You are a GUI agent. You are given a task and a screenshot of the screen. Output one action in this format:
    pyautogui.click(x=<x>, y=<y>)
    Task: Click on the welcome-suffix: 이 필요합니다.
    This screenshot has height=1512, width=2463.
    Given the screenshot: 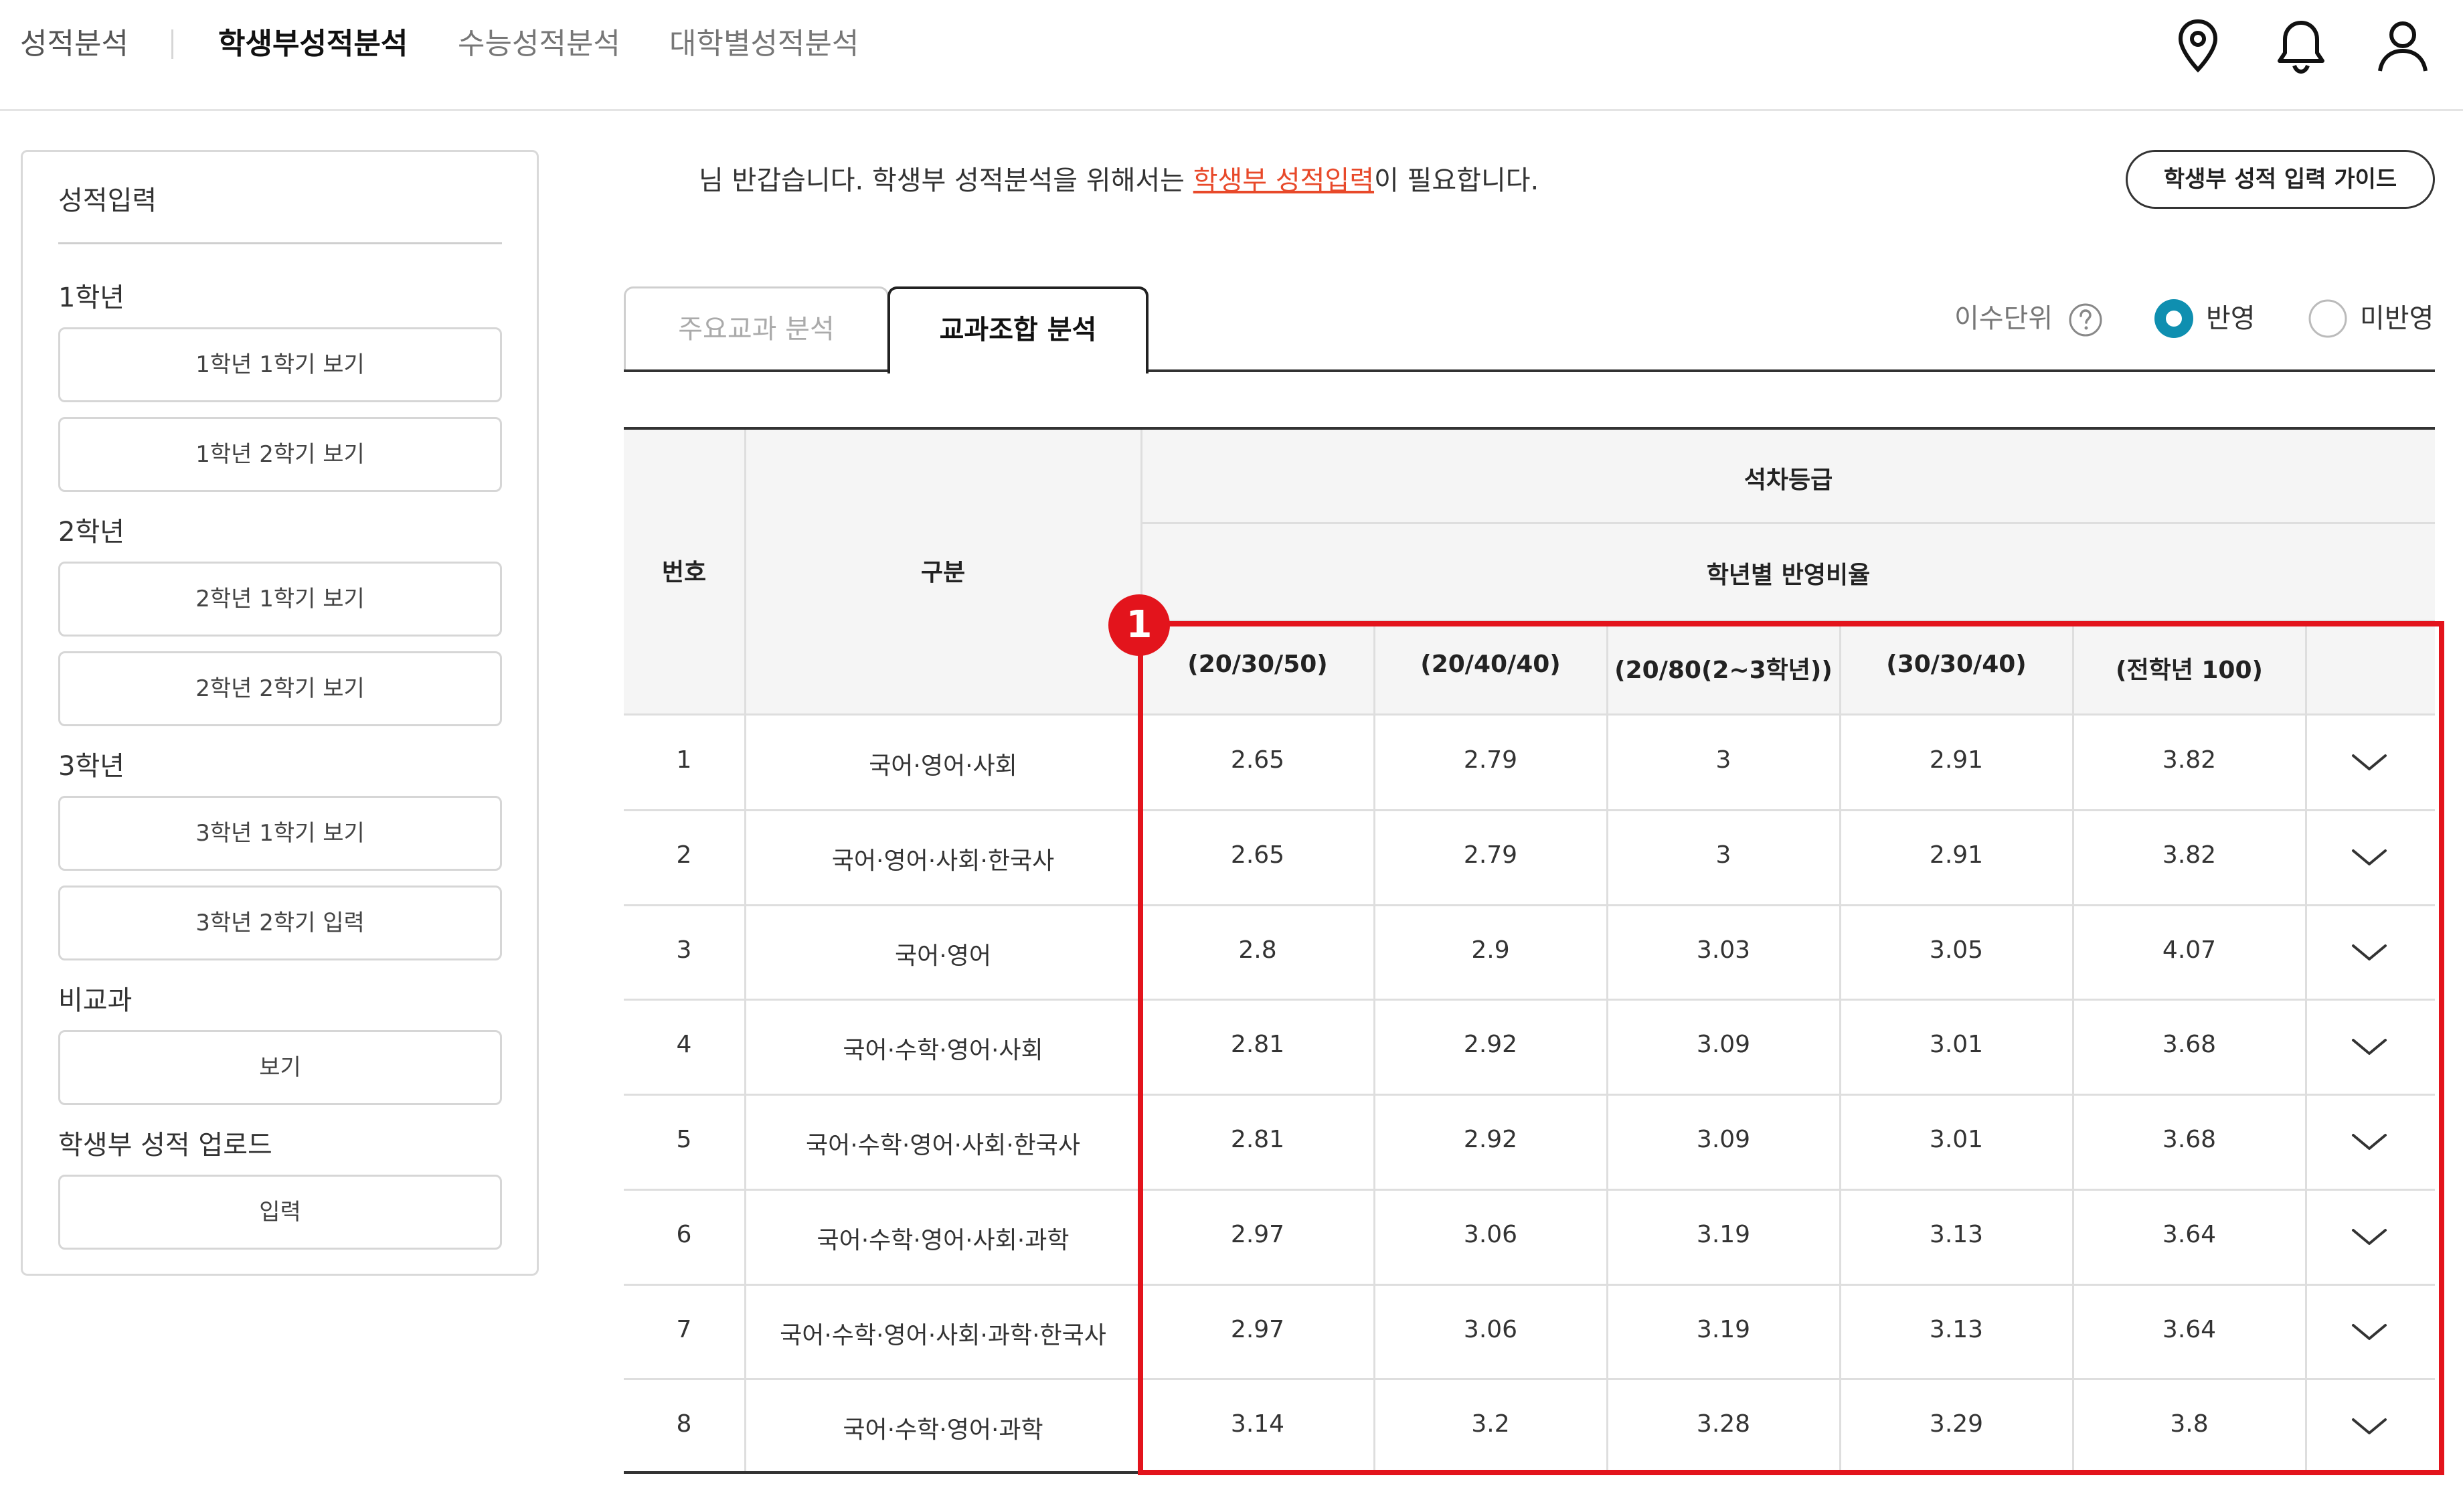 What is the action you would take?
    pyautogui.click(x=1456, y=180)
    